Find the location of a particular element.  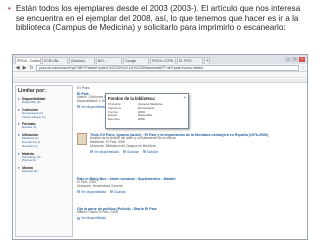

forward-arrow-icon: ▶ is located at coordinates (24, 68).